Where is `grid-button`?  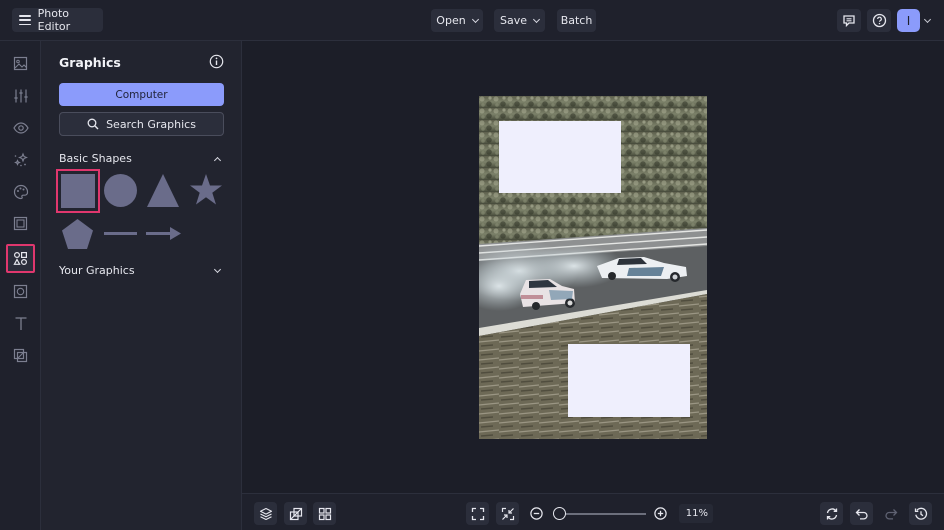
grid-button is located at coordinates (324, 513).